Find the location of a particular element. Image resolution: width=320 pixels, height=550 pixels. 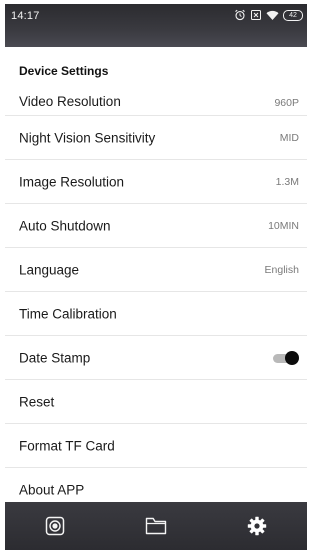

setting-label: Image Resolution is located at coordinates (72, 181).